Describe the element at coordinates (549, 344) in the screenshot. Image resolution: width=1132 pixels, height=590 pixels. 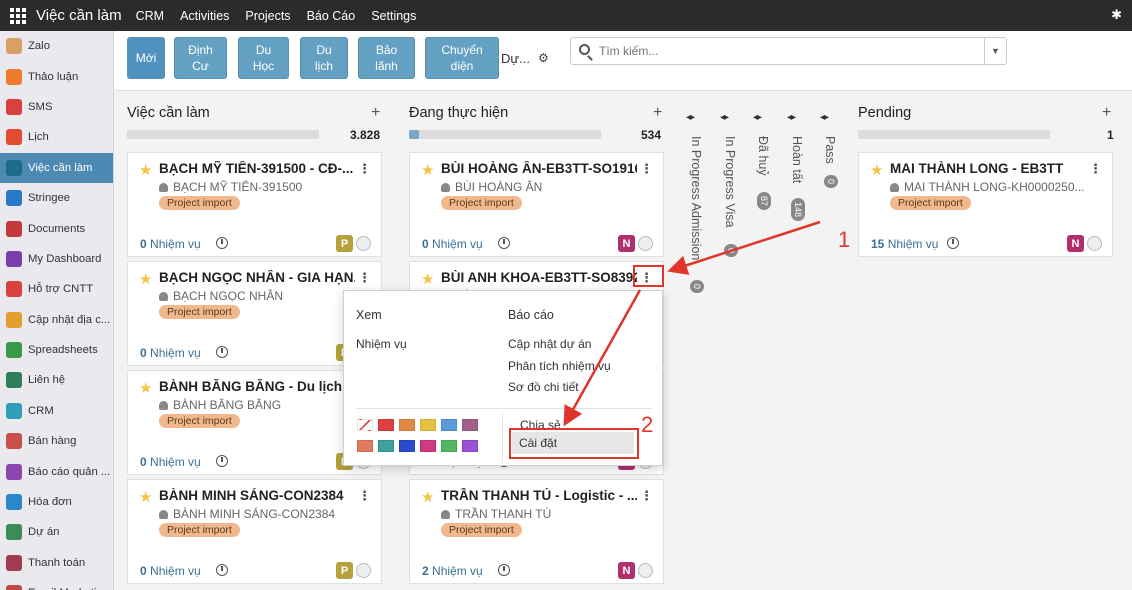
I see `menu-item-project-update: Cập nhật dự án` at that location.